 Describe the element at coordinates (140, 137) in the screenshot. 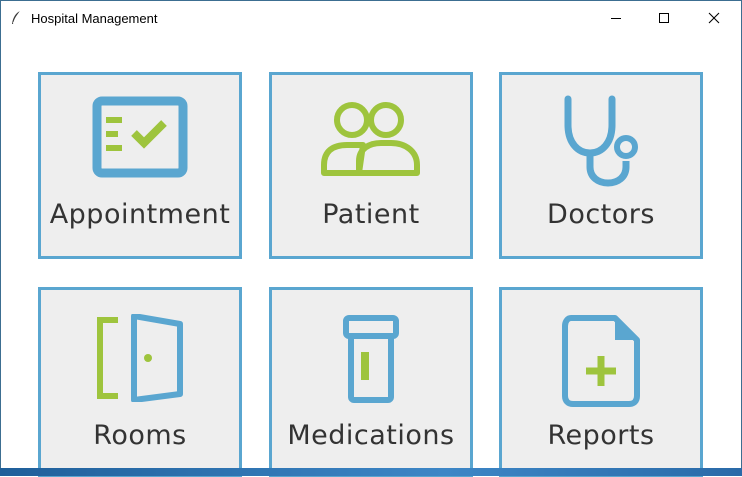

I see `appointment-checklist-icon` at that location.